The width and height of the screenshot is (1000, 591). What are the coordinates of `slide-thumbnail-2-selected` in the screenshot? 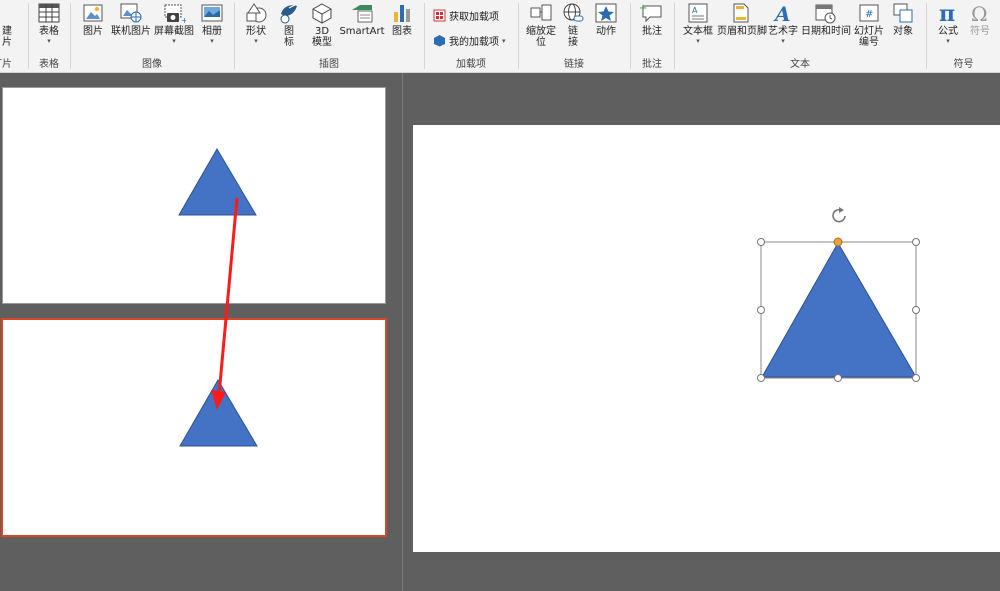 It's located at (194, 427).